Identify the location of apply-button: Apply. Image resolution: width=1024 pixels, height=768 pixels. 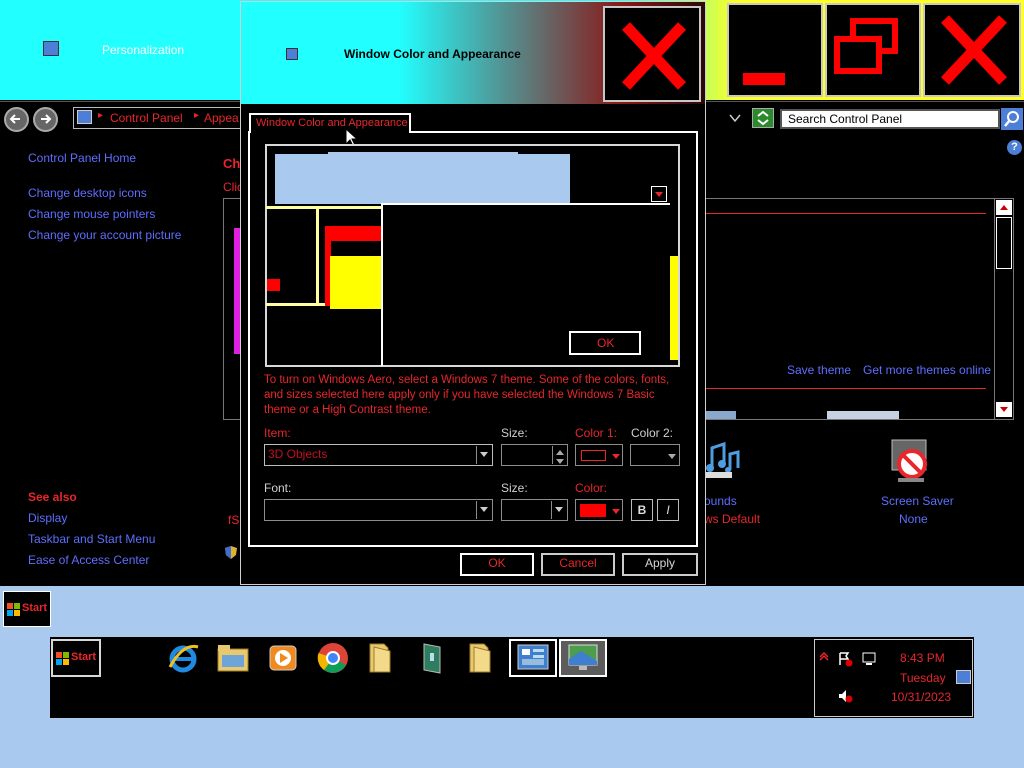
(660, 564).